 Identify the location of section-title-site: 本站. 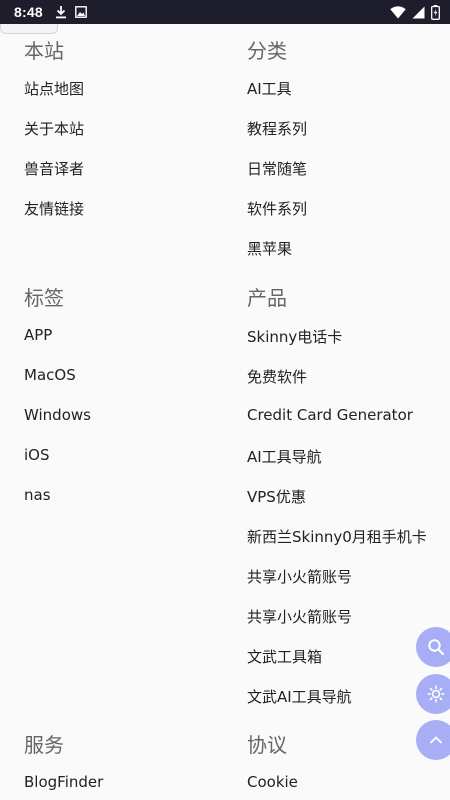
(44, 51).